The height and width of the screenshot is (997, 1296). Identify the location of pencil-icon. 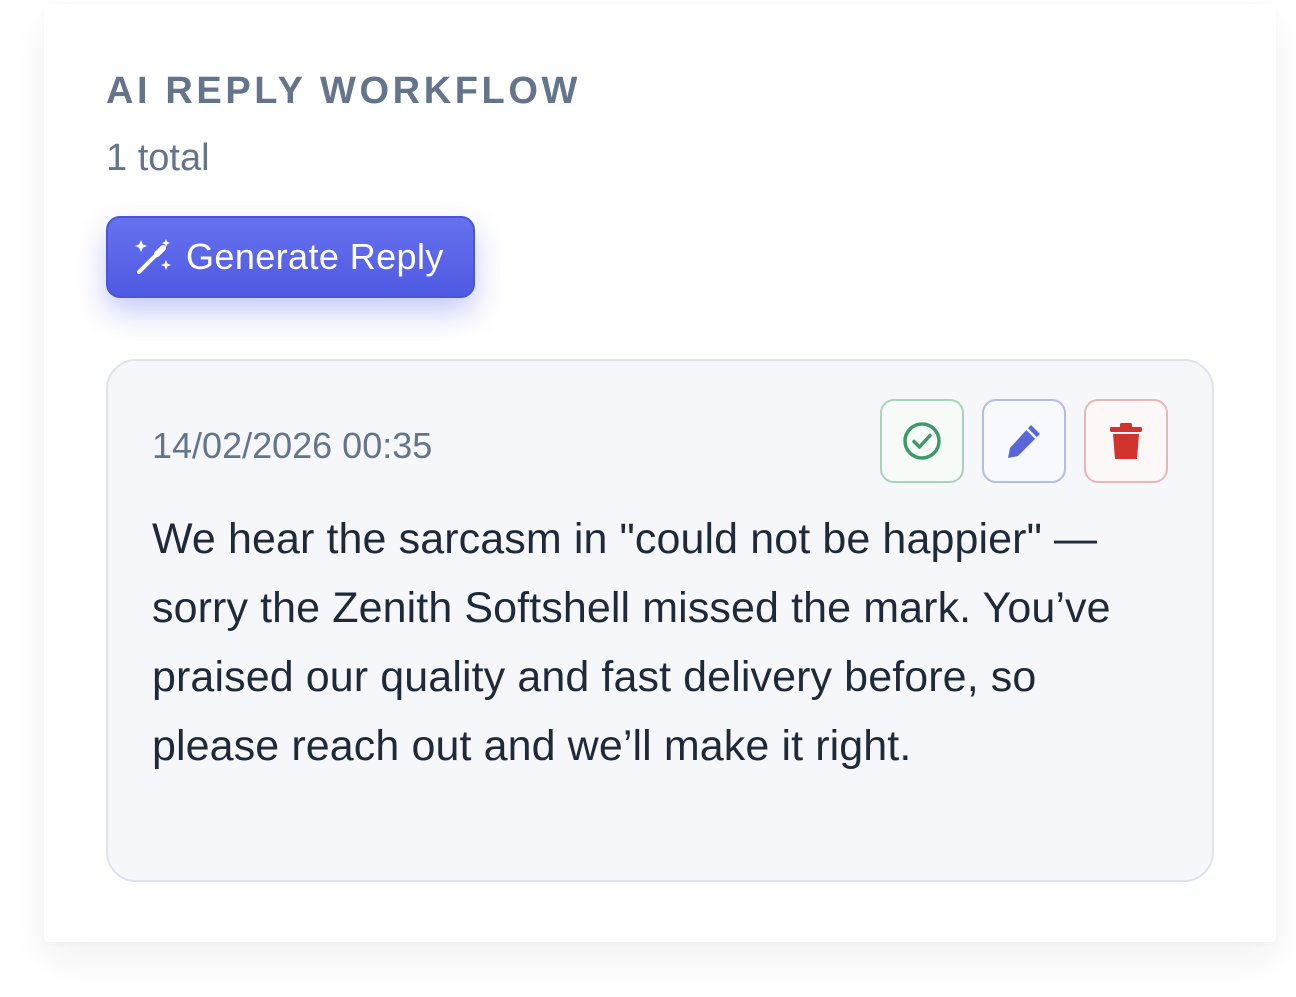
(1024, 441).